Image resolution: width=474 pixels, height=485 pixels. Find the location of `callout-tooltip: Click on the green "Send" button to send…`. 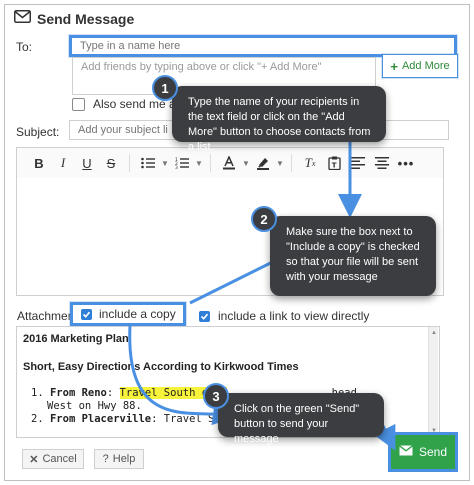

callout-tooltip: Click on the green "Send" button to send… is located at coordinates (301, 419).